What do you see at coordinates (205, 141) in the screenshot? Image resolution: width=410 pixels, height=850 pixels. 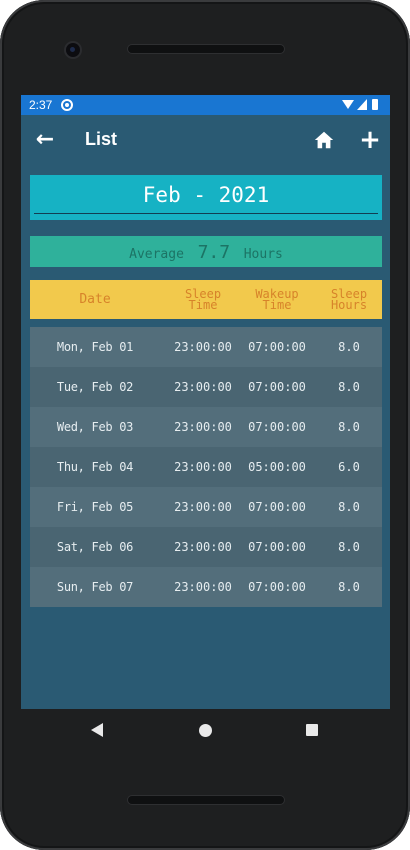 I see `app-bar: ← List +` at bounding box center [205, 141].